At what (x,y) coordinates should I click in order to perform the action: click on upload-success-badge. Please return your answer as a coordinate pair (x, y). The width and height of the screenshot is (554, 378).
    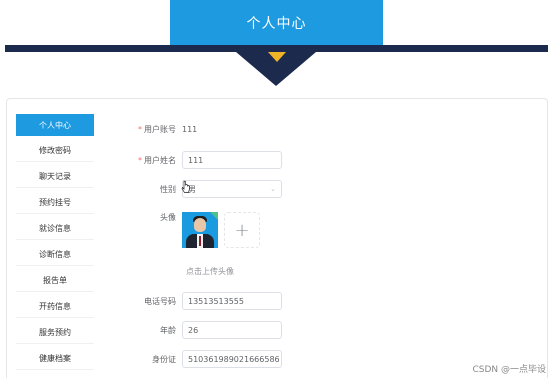
    Looking at the image, I should click on (214, 216).